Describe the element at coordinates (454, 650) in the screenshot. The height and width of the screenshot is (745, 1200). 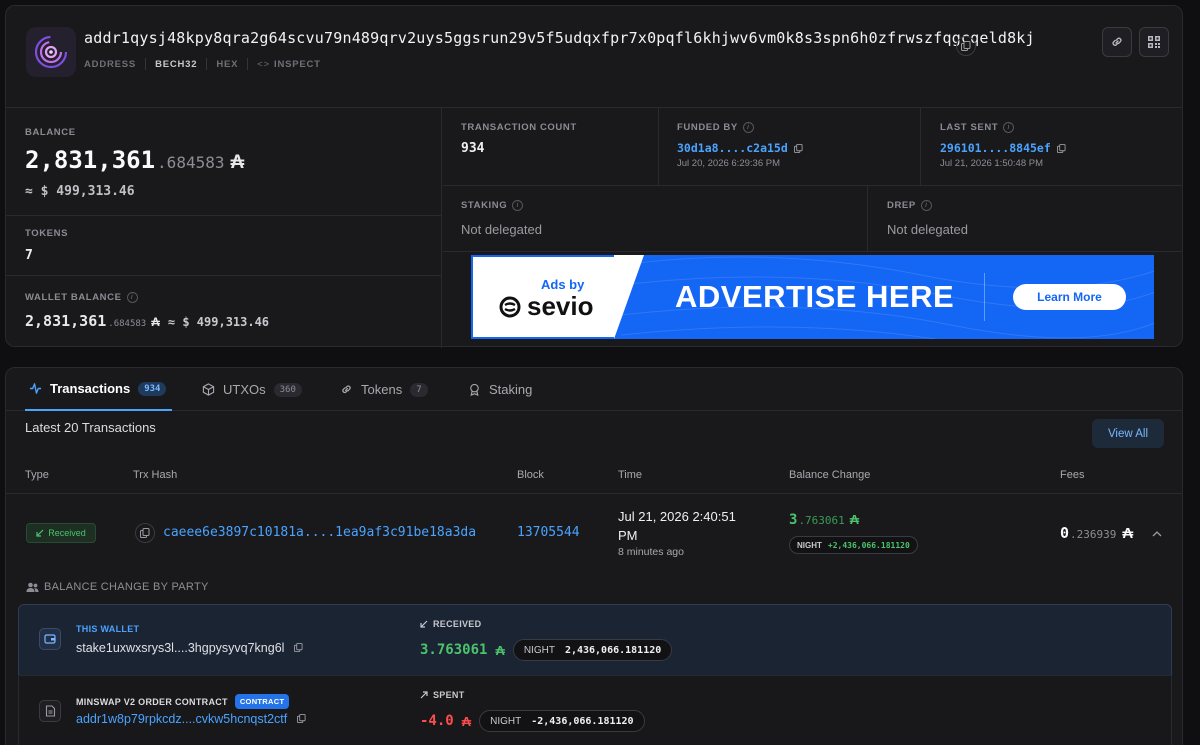
I see `party-ada-amount: 3.763061` at that location.